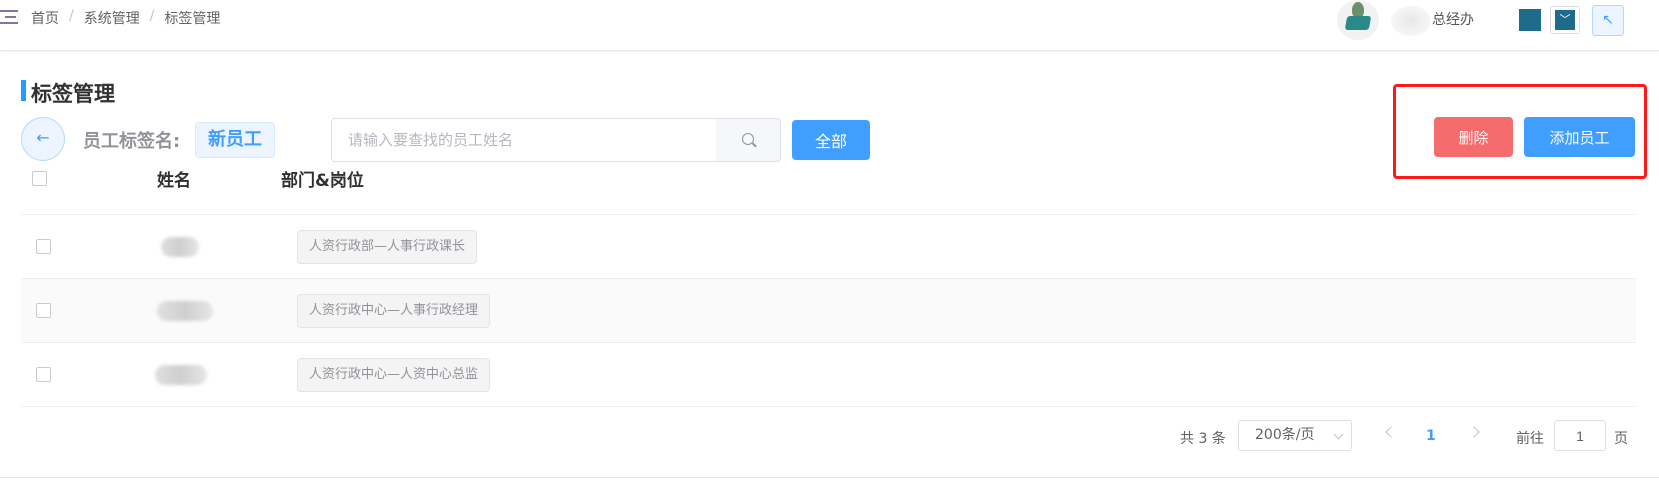  Describe the element at coordinates (524, 140) in the screenshot. I see `search-input` at that location.